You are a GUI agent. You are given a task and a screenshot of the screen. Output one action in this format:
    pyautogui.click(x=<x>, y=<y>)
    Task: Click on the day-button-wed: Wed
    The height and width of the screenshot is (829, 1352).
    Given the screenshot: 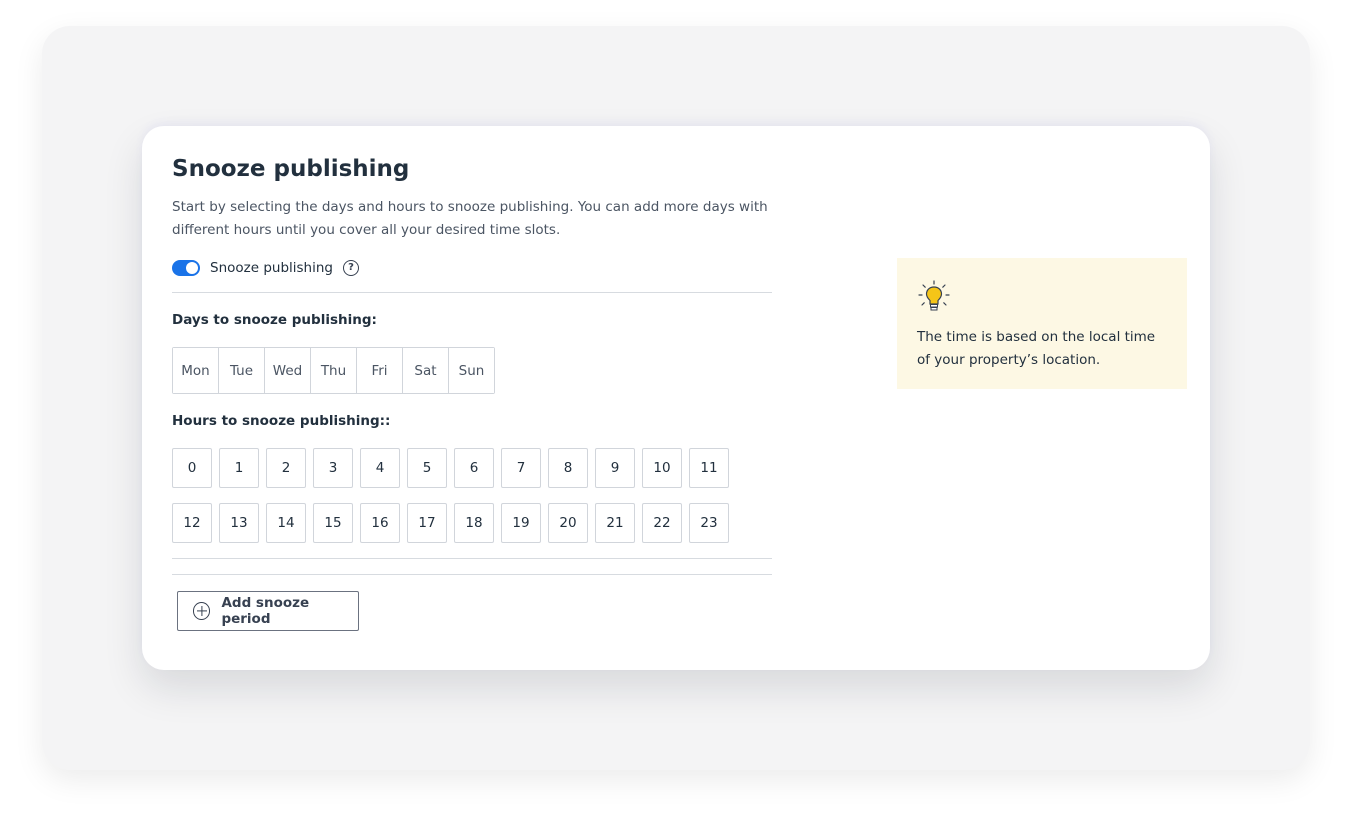 What is the action you would take?
    pyautogui.click(x=288, y=370)
    